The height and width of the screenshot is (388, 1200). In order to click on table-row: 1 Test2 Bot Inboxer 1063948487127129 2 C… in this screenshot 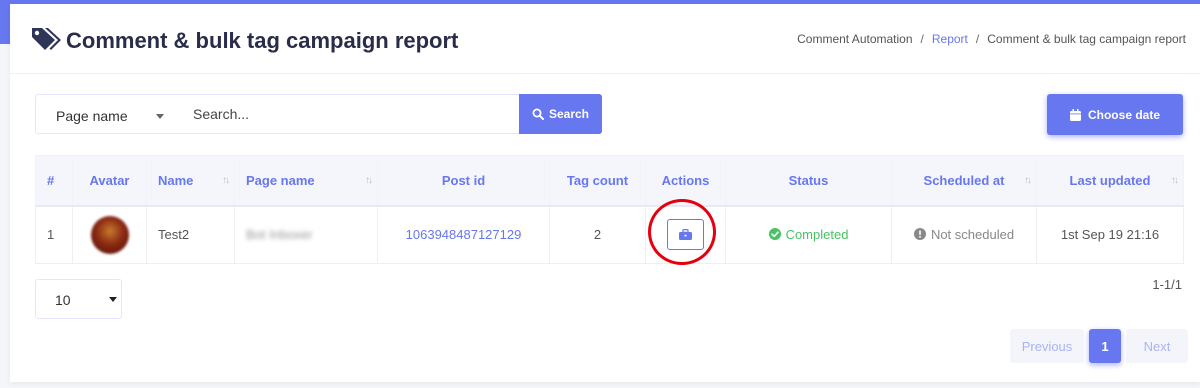, I will do `click(609, 234)`.